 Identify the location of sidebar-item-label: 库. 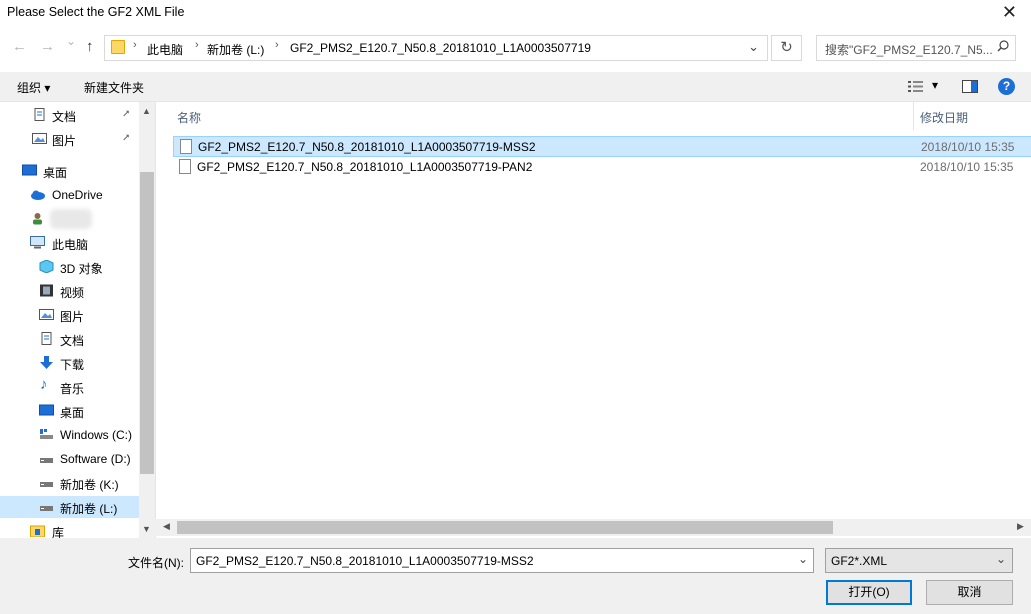
(58, 532).